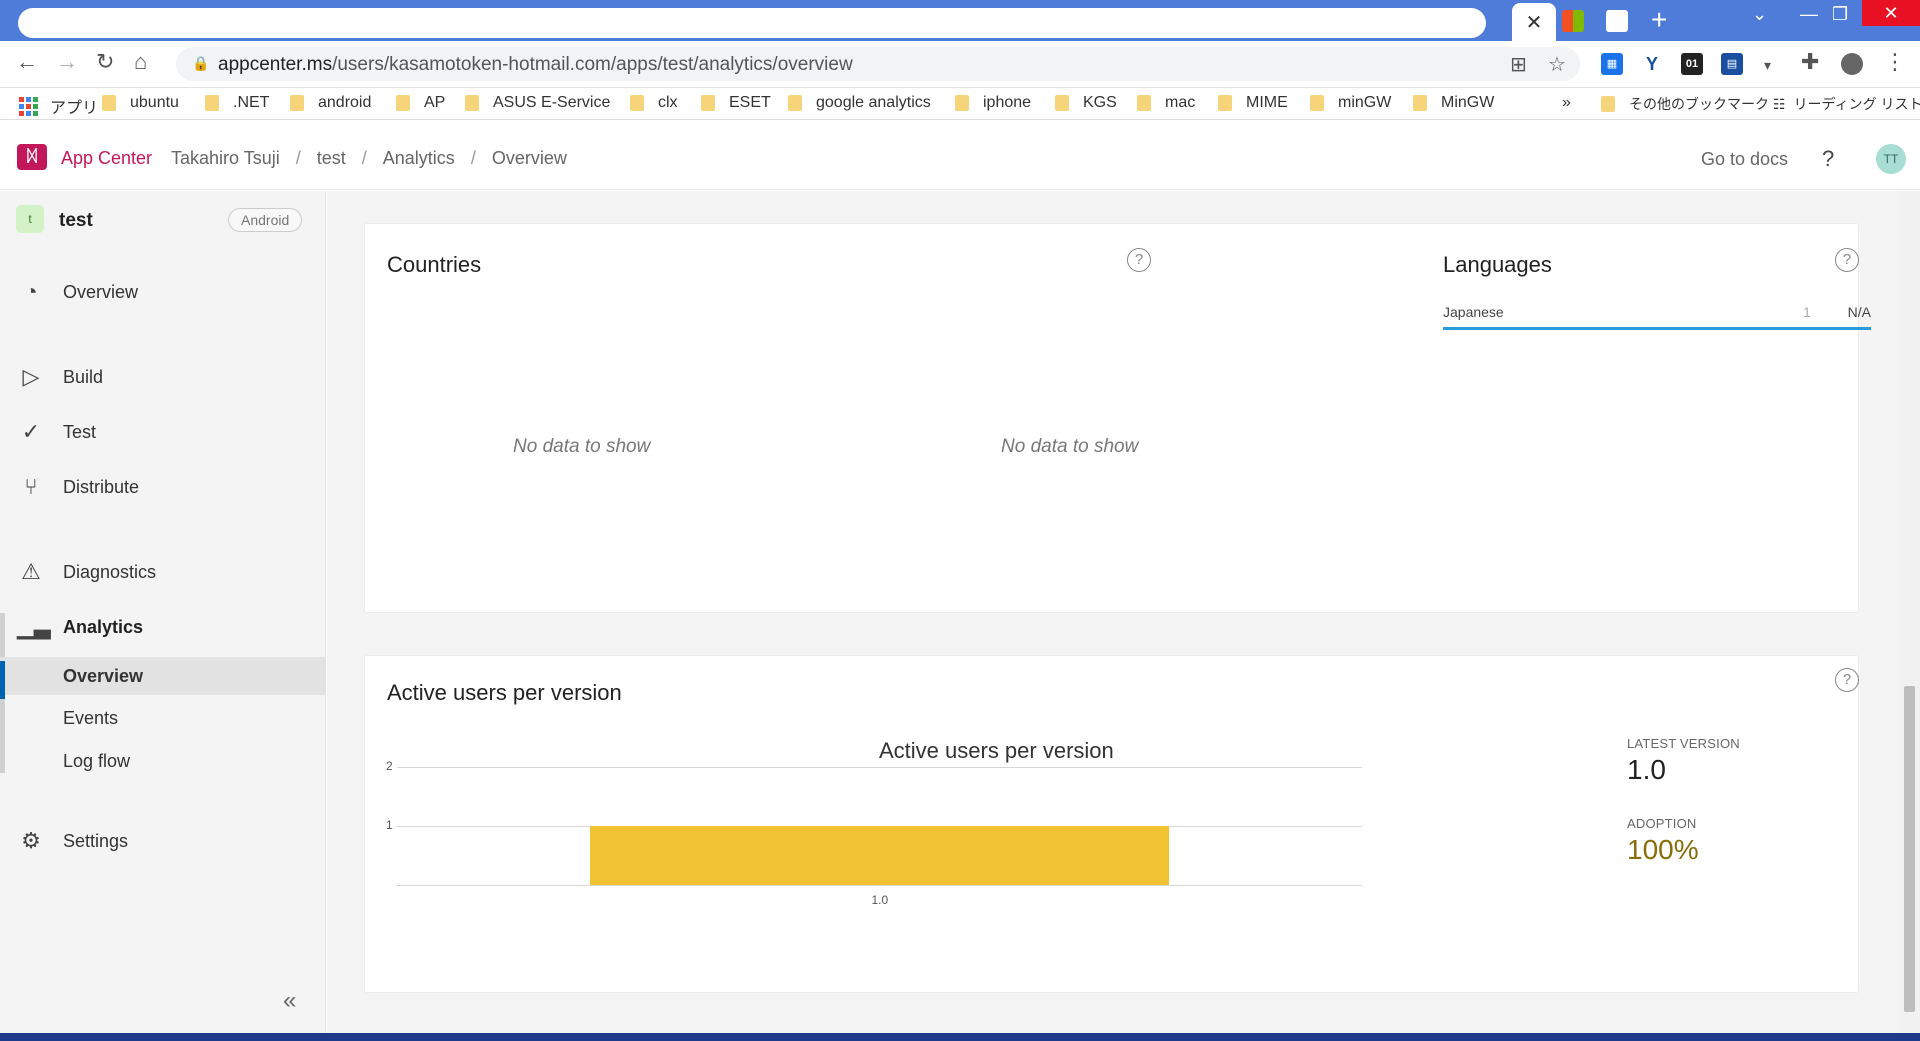  Describe the element at coordinates (1840, 14) in the screenshot. I see `restore-icon: ❐` at that location.